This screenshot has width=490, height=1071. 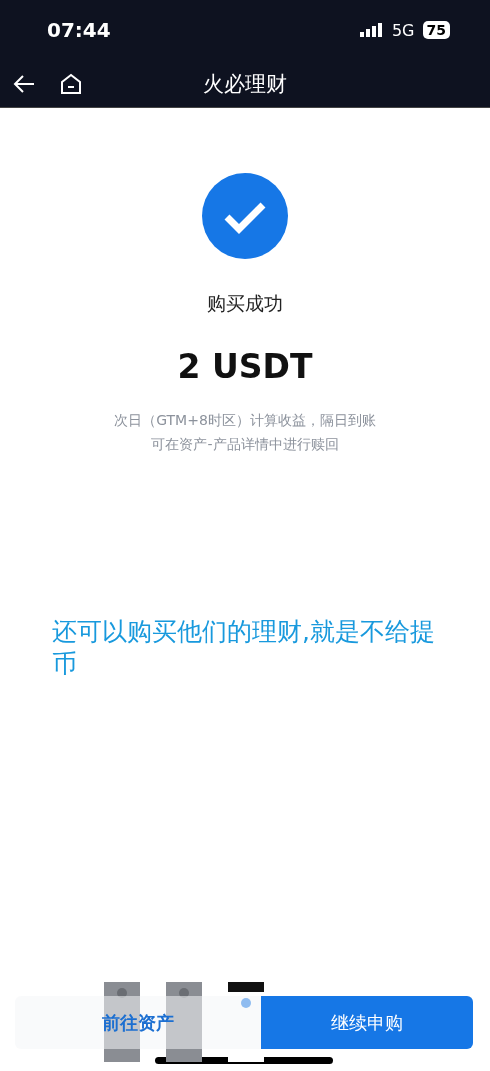 I want to click on page-title: 火必理财, so click(x=245, y=84).